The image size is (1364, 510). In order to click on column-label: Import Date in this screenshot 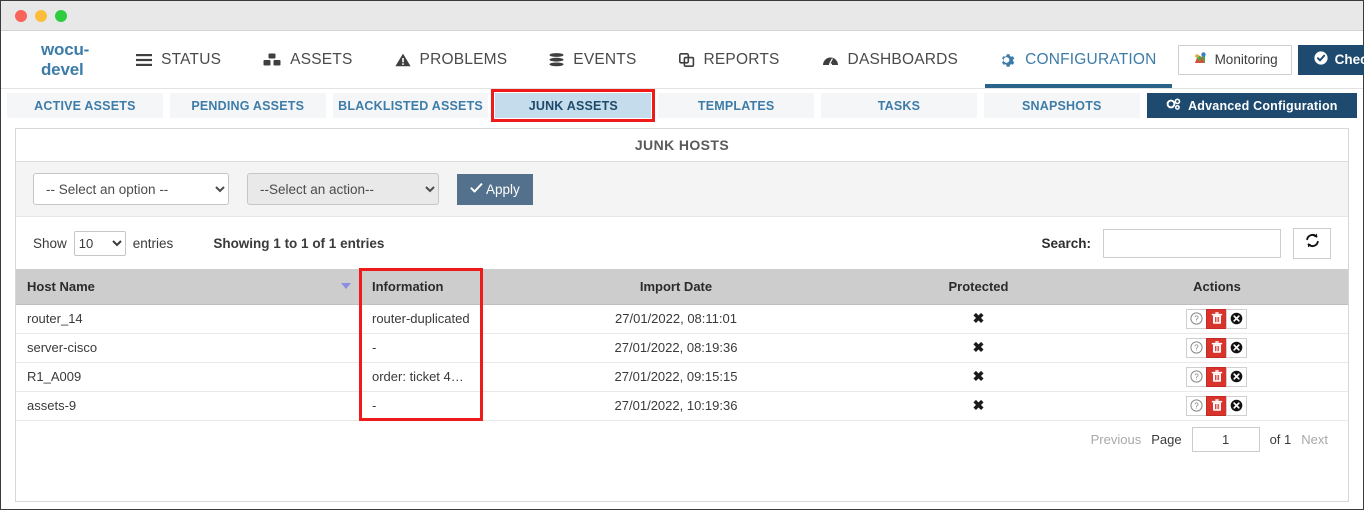, I will do `click(676, 286)`.